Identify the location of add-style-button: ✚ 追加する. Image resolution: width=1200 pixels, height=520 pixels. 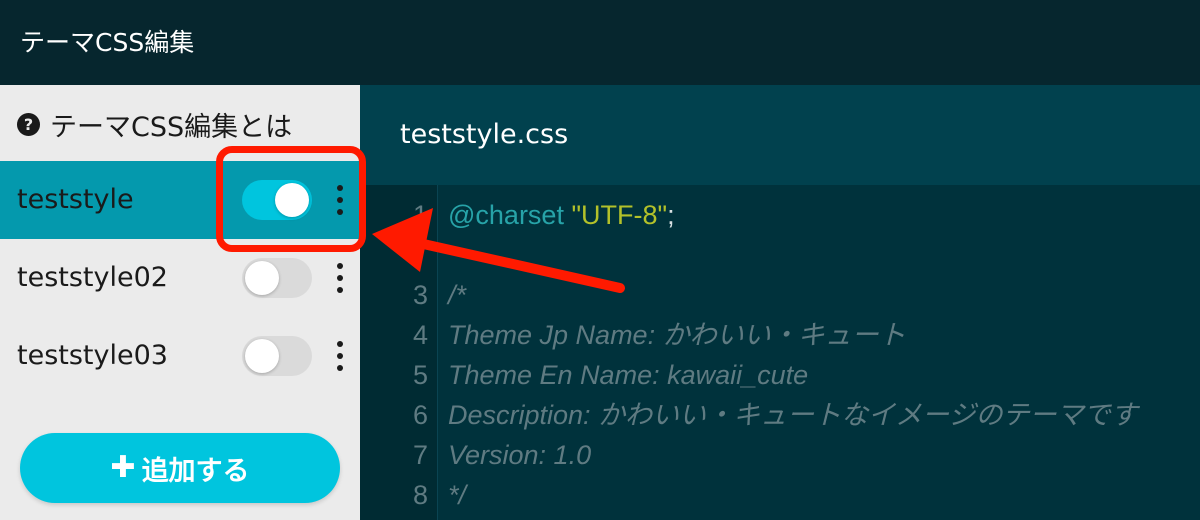
(180, 468).